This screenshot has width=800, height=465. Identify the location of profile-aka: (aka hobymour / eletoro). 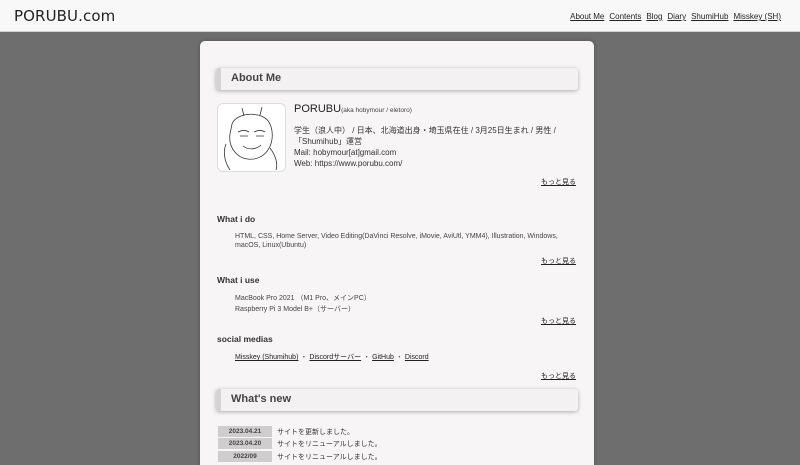
(376, 110).